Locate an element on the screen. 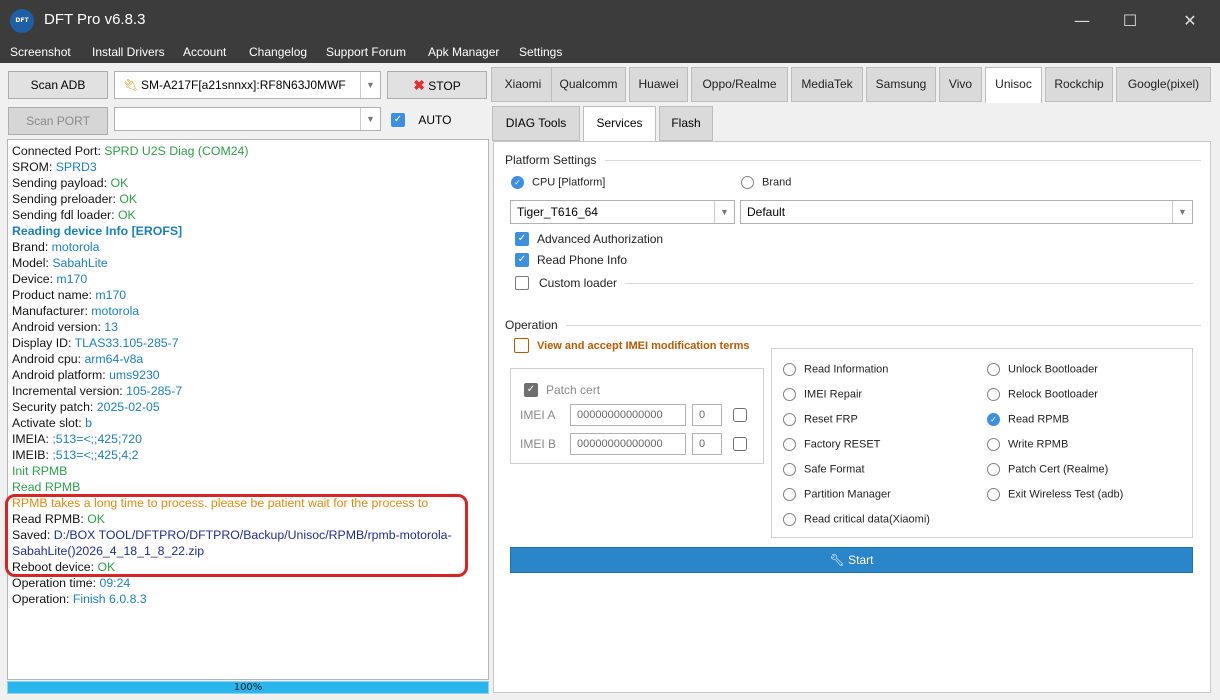 The width and height of the screenshot is (1220, 700). radio-exit-wireless-test-adb: Exit Wireless Test (adb) is located at coordinates (1055, 494).